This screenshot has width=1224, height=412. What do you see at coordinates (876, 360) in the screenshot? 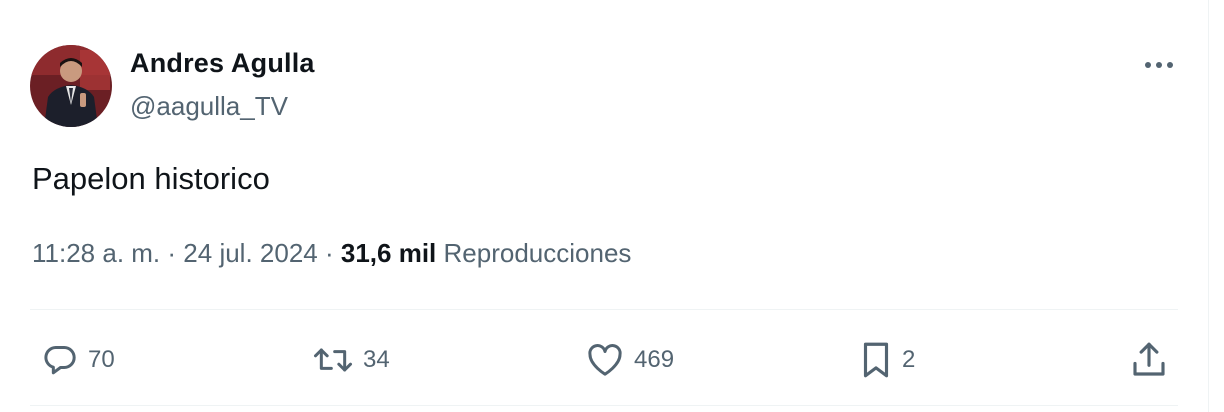
I see `bookmark-icon` at bounding box center [876, 360].